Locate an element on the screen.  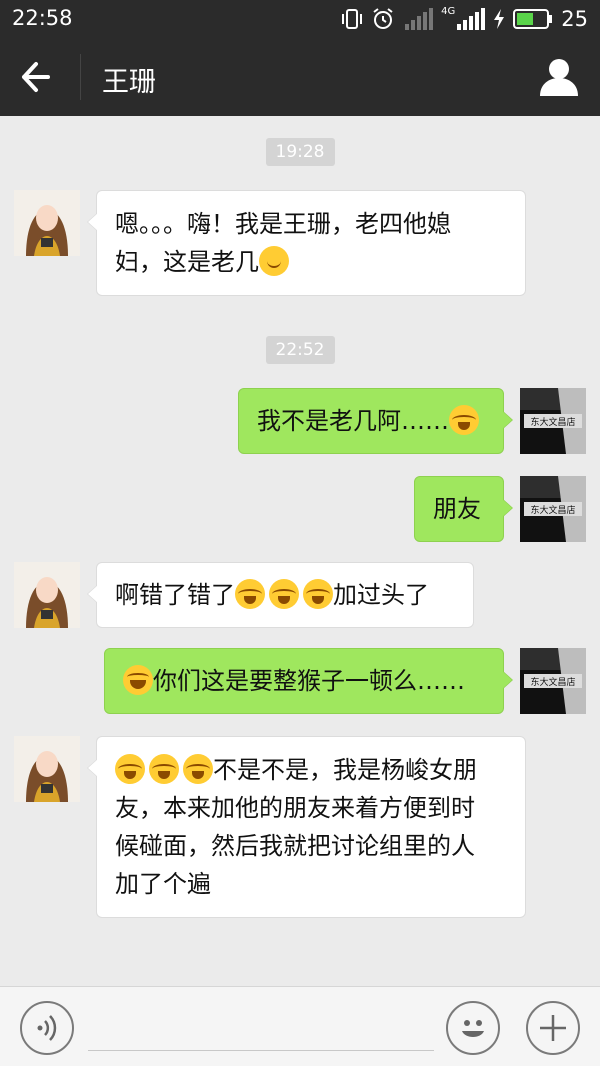
timestamp: 19:28 is located at coordinates (300, 152).